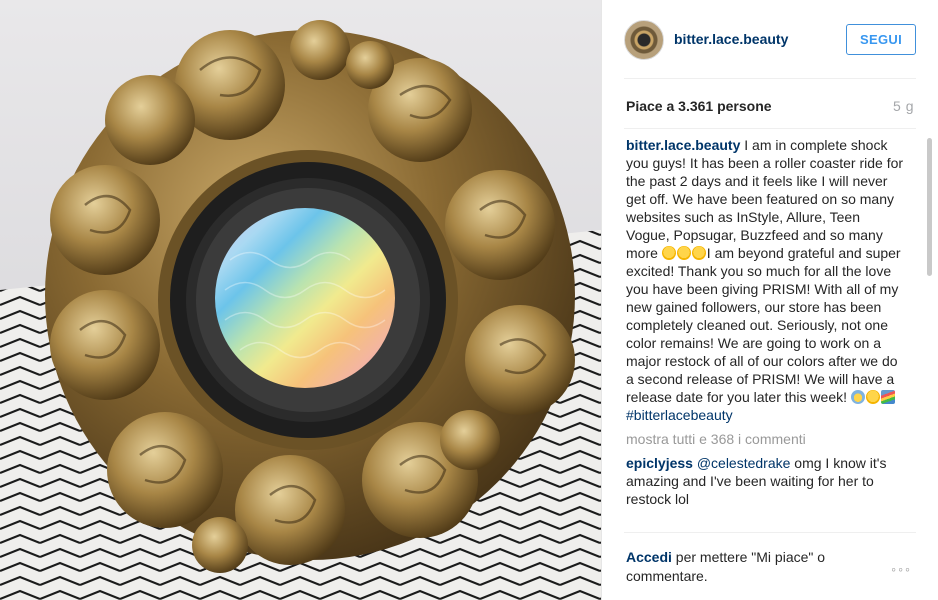 The height and width of the screenshot is (600, 938). I want to click on comments-scrollbar, so click(929, 207).